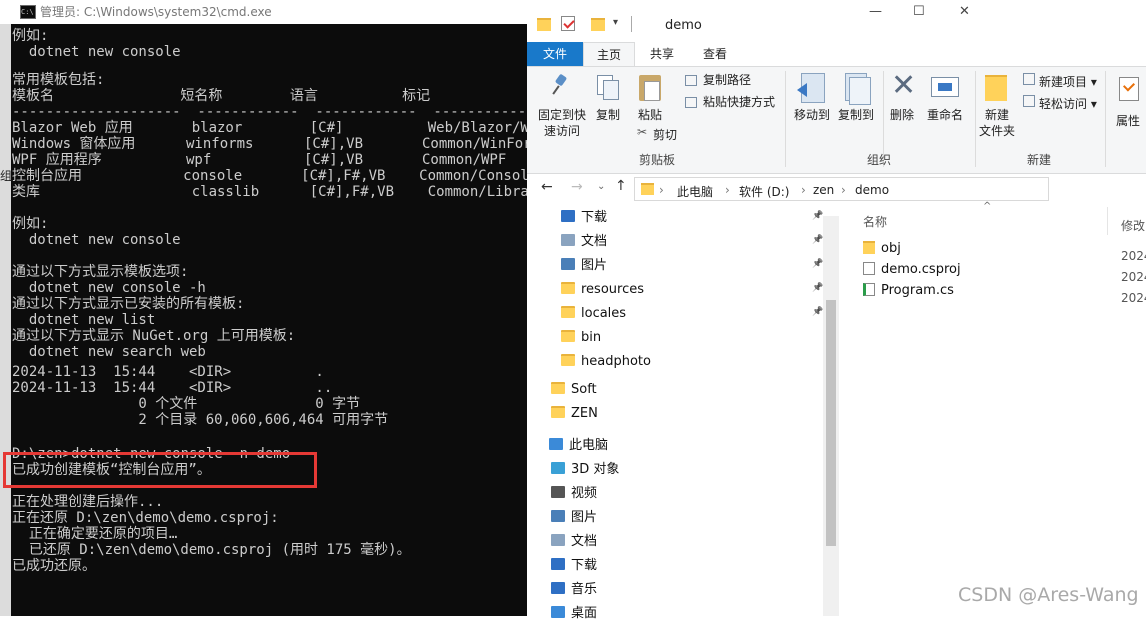  What do you see at coordinates (812, 115) in the screenshot?
I see `move-to-button: 移动到` at bounding box center [812, 115].